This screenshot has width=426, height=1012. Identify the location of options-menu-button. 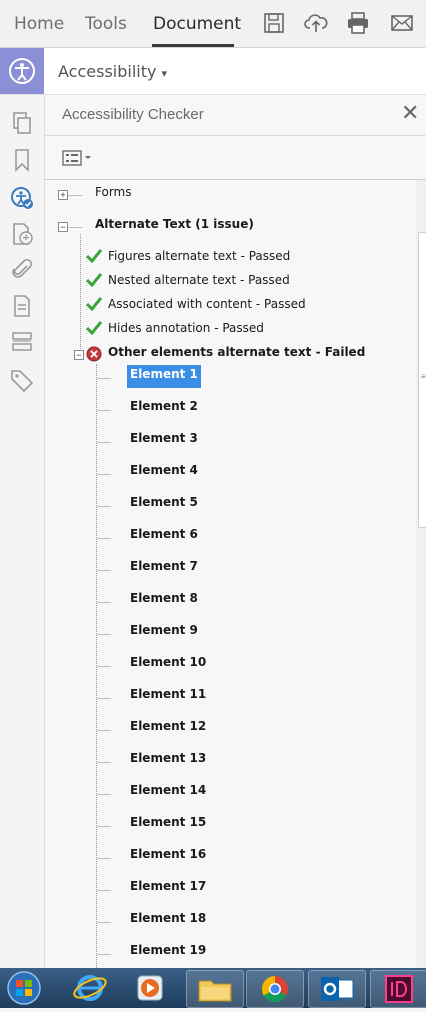
(78, 158).